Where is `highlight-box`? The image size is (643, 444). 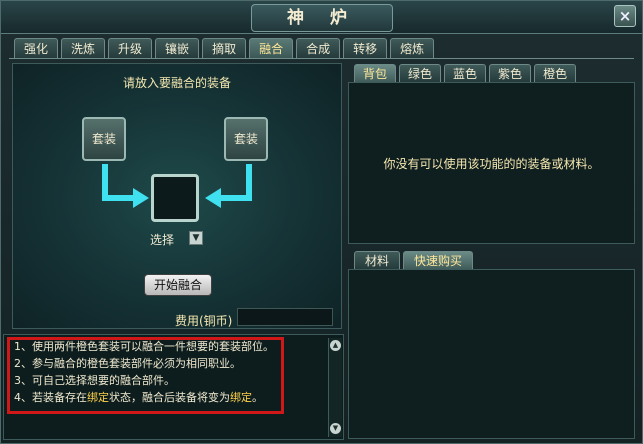 highlight-box is located at coordinates (145, 375).